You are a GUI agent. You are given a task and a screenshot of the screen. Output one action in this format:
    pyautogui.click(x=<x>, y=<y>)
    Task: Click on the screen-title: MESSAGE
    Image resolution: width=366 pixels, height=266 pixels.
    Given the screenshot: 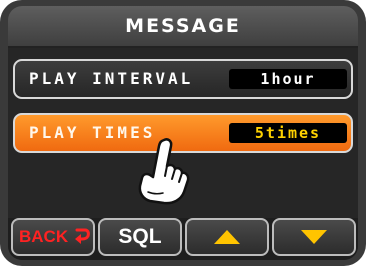 What is the action you would take?
    pyautogui.click(x=183, y=26)
    